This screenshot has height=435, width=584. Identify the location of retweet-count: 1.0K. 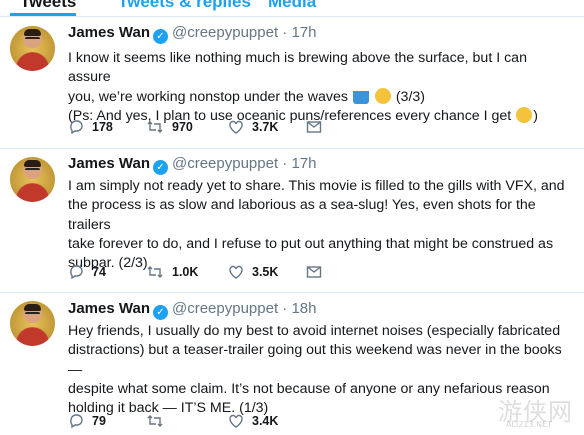
(185, 272).